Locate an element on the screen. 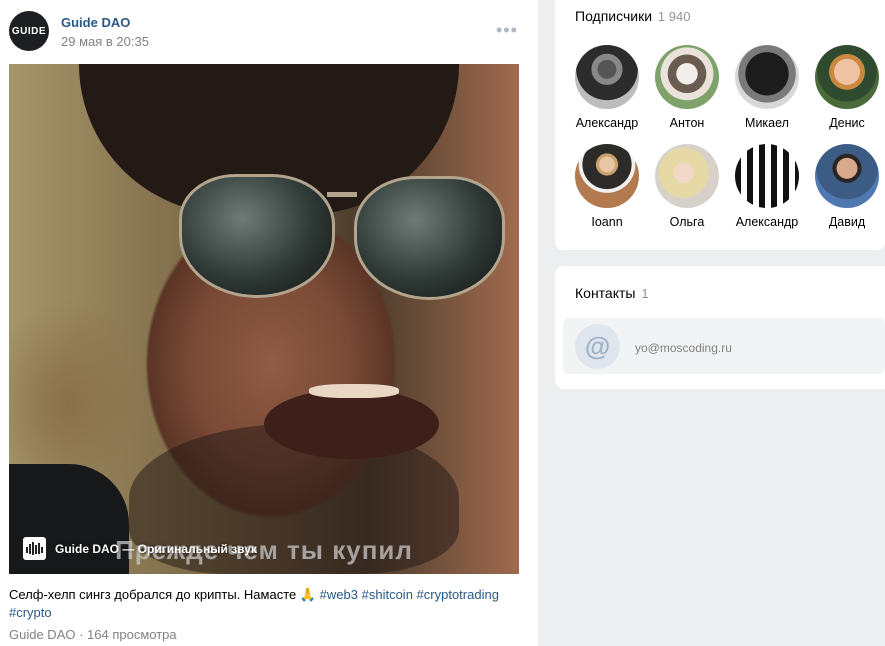 The image size is (885, 646). contacts-header: Контакты 1 is located at coordinates (612, 293).